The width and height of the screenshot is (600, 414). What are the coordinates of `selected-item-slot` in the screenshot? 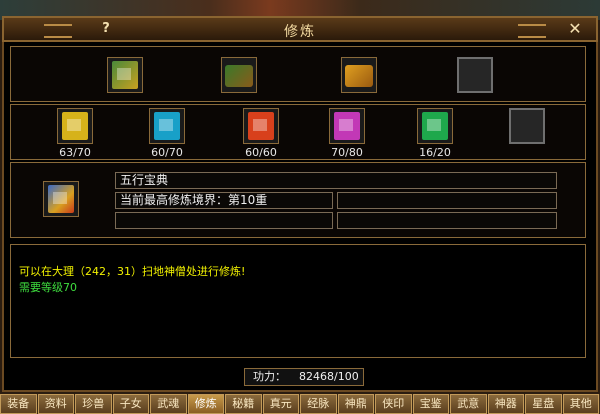 It's located at (61, 199).